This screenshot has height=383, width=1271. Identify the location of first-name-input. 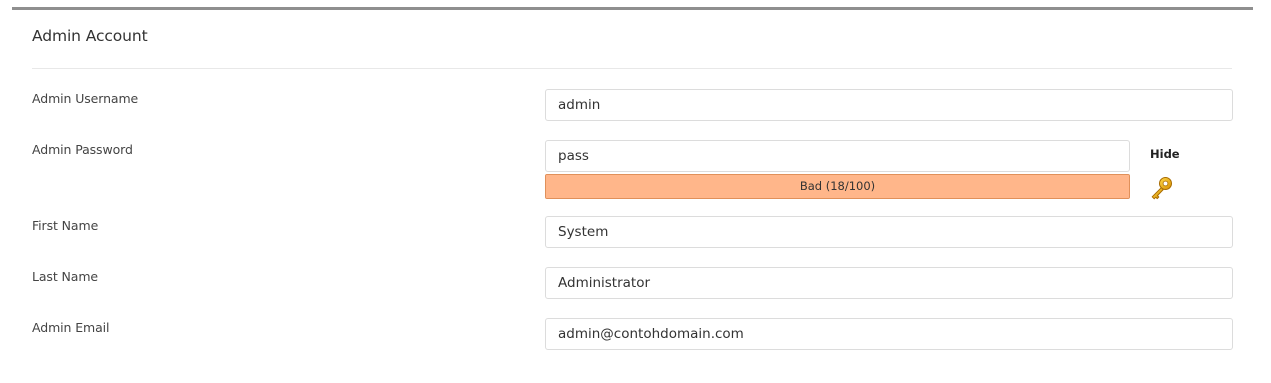
(889, 232).